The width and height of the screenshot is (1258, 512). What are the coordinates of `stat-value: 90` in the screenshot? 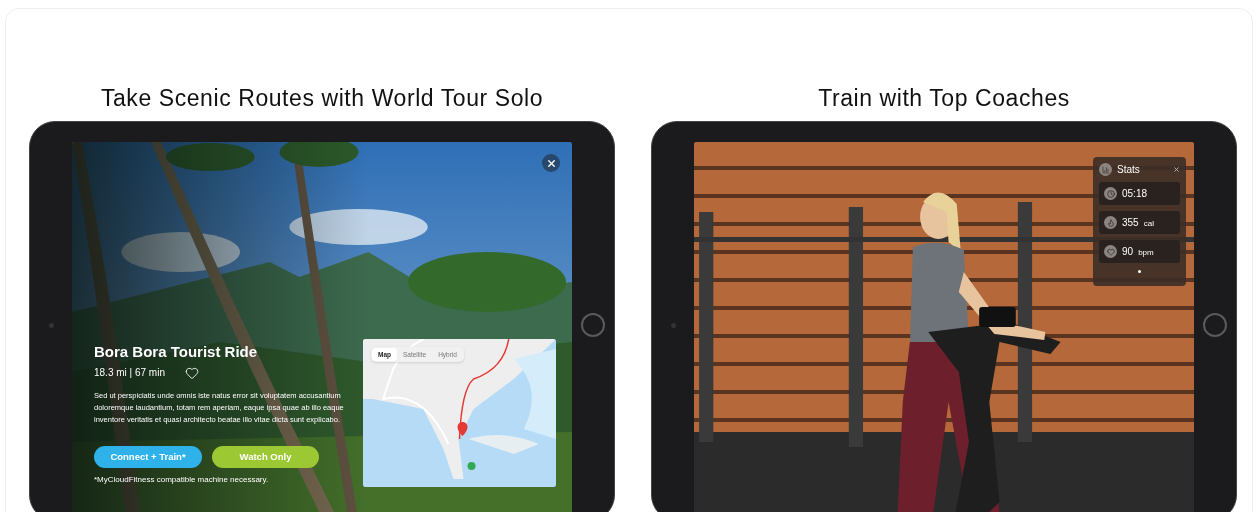 It's located at (1128, 252).